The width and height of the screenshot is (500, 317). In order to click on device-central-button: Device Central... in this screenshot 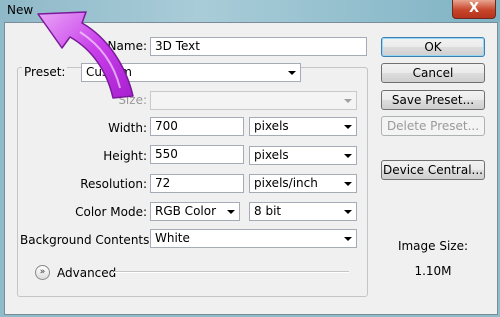, I will do `click(433, 170)`.